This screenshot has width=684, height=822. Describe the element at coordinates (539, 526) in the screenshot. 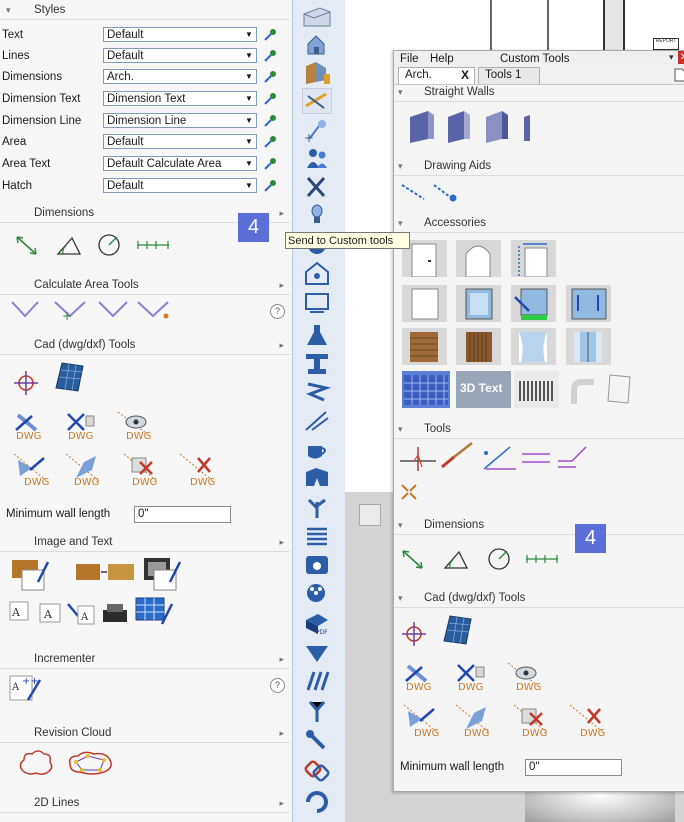

I see `dimensions-section-header: ▾ Dimensions` at that location.